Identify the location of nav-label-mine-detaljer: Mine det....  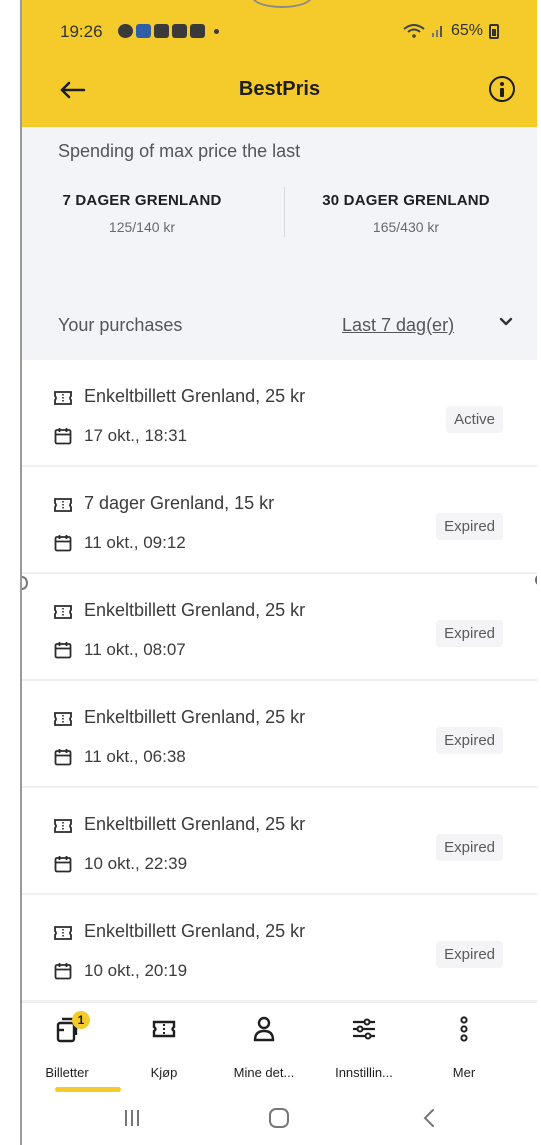
(264, 1072).